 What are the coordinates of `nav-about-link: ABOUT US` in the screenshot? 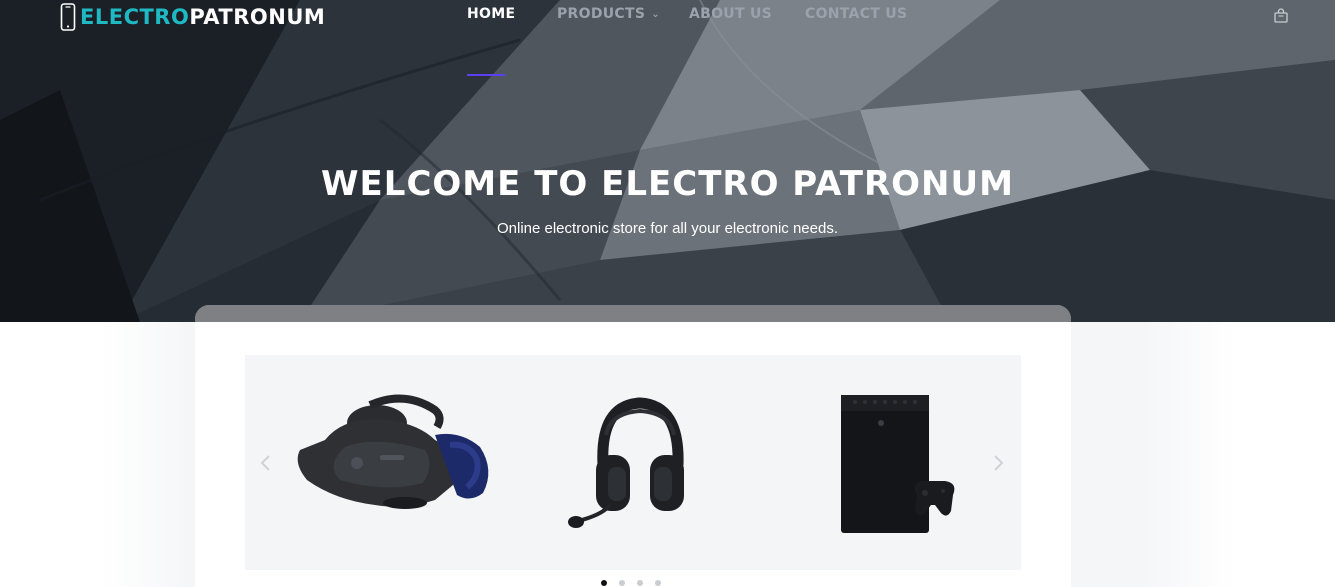 It's located at (730, 14).